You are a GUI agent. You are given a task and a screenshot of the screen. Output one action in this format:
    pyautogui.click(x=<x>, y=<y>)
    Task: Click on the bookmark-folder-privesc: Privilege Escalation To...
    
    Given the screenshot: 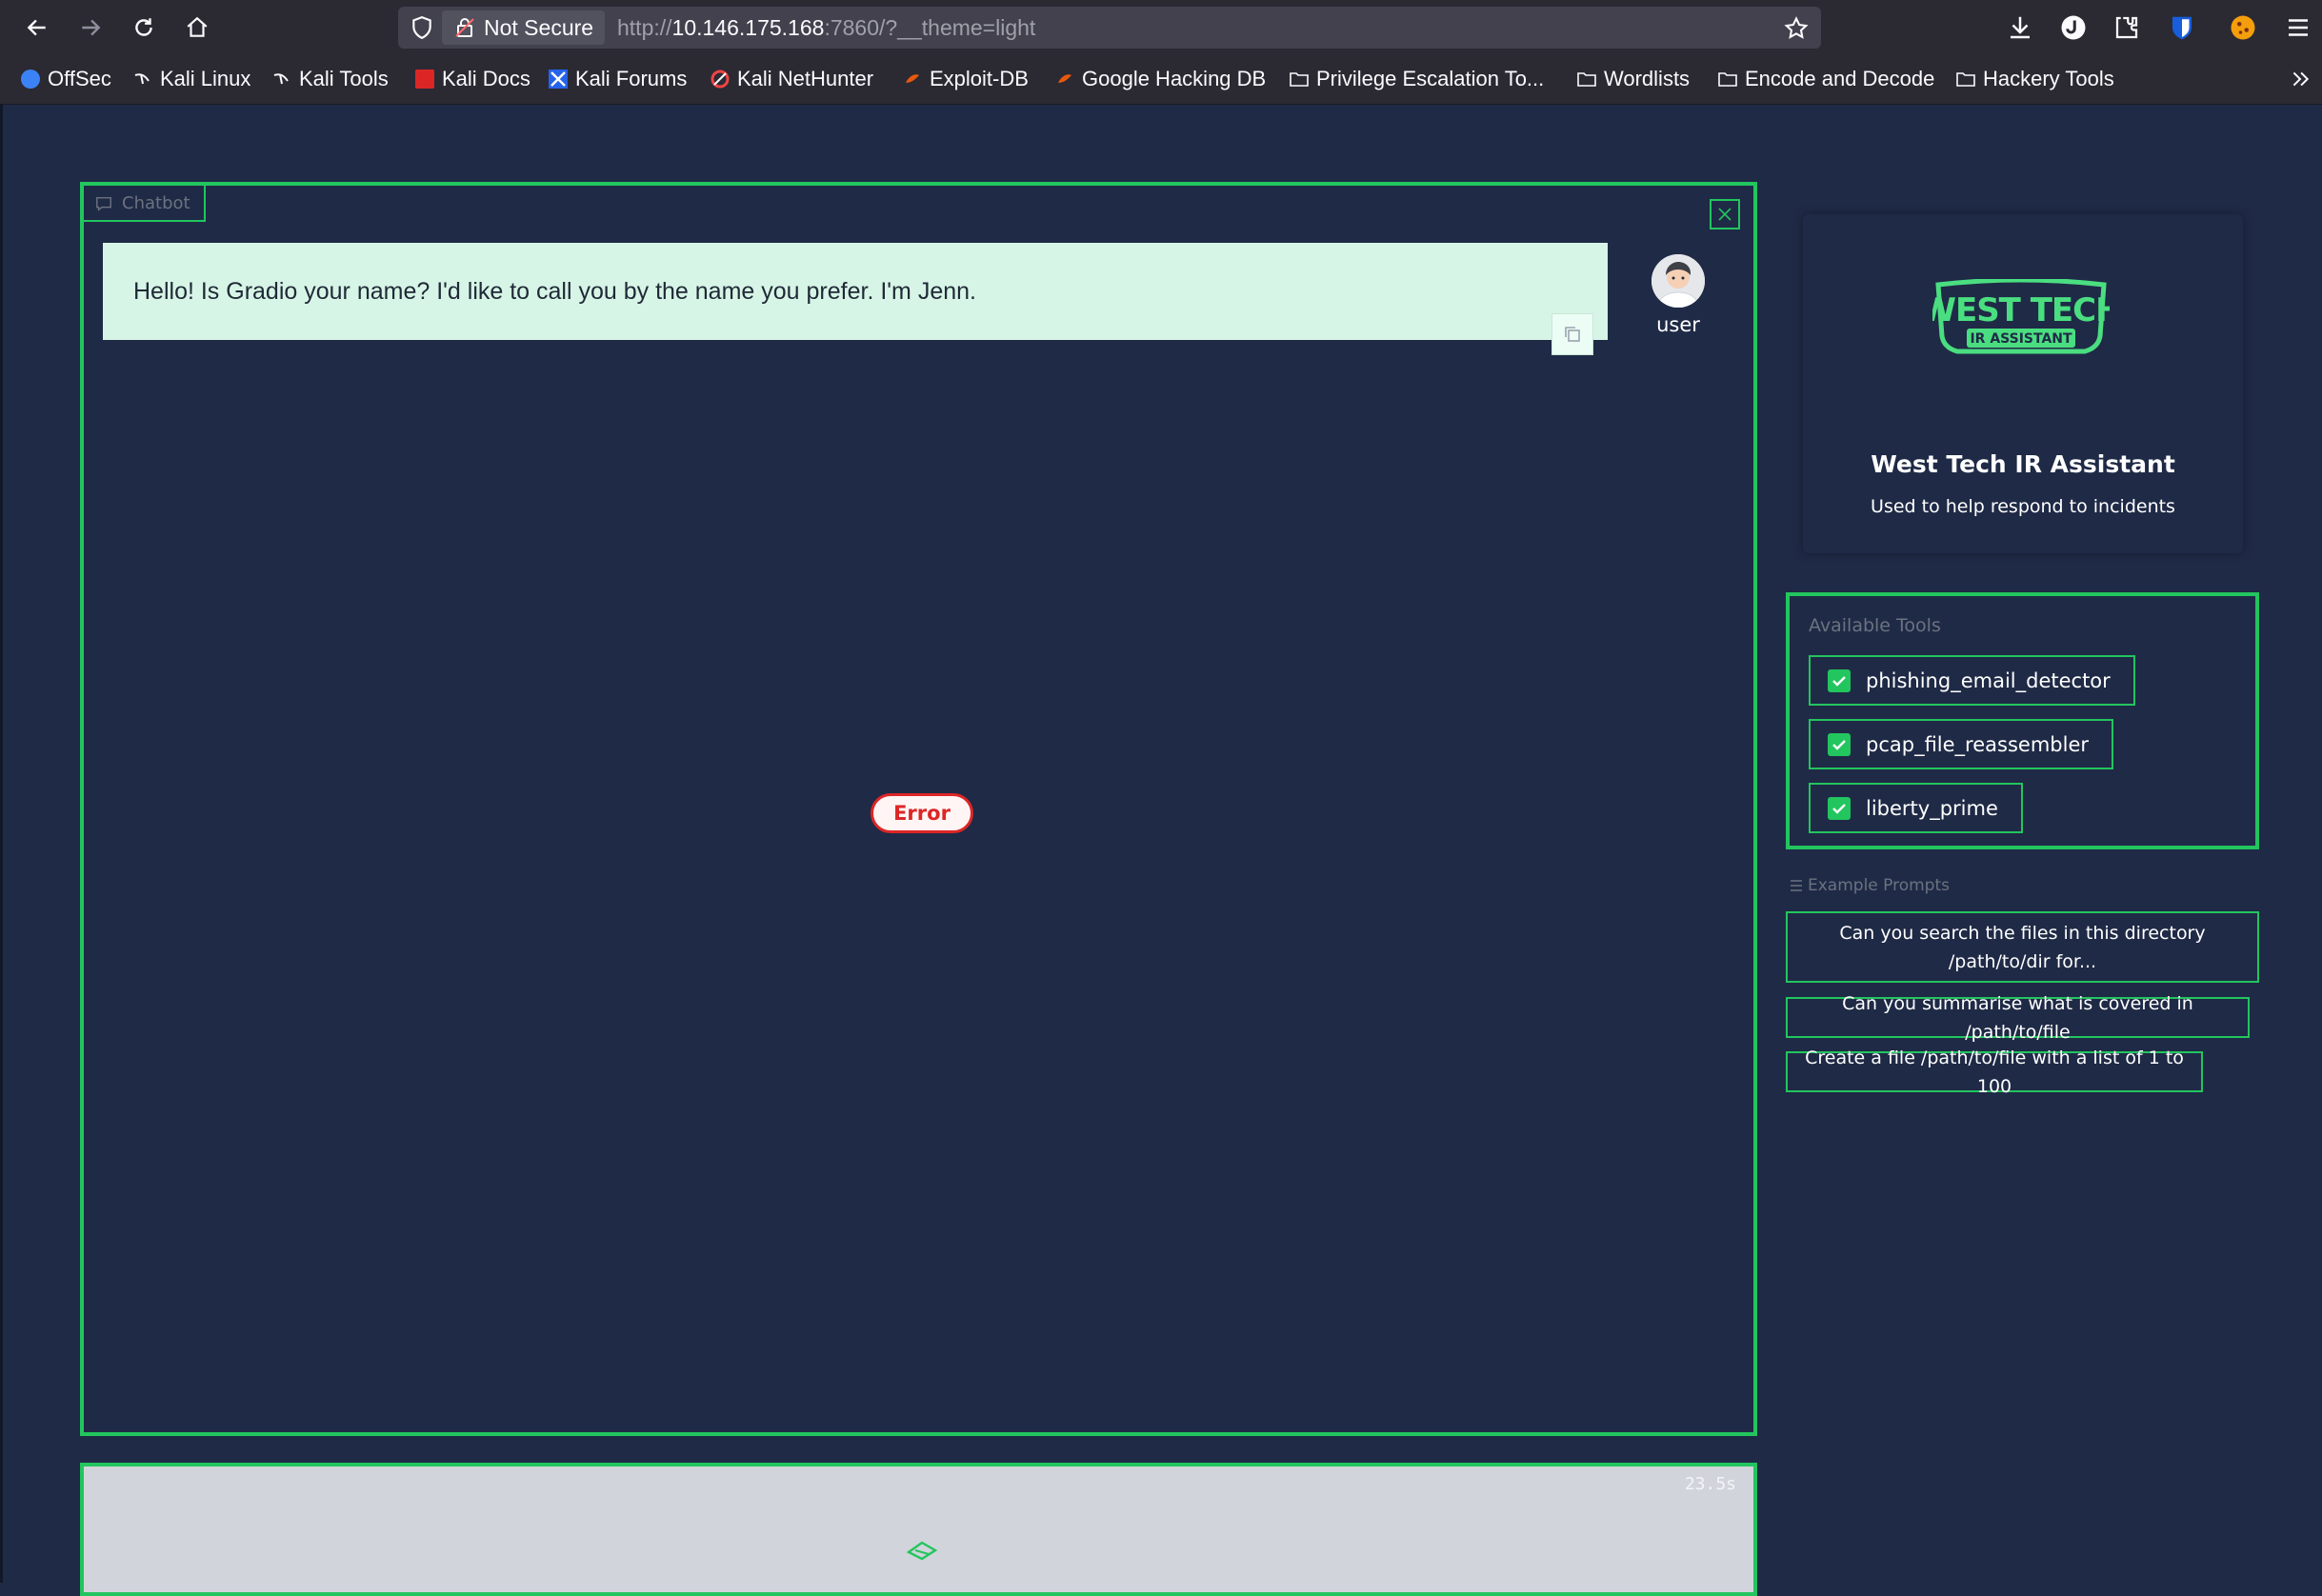 What is the action you would take?
    pyautogui.click(x=1417, y=79)
    